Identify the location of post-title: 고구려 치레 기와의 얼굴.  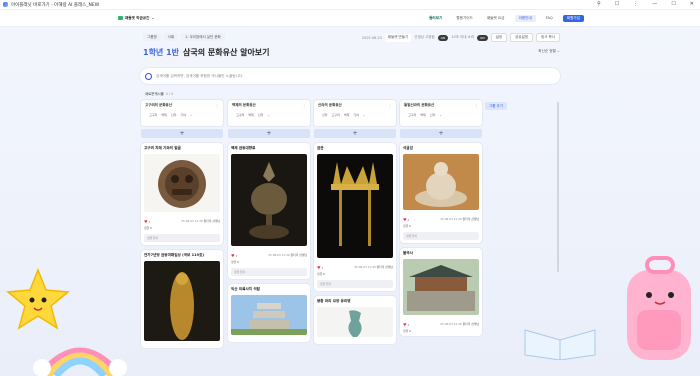
(162, 148).